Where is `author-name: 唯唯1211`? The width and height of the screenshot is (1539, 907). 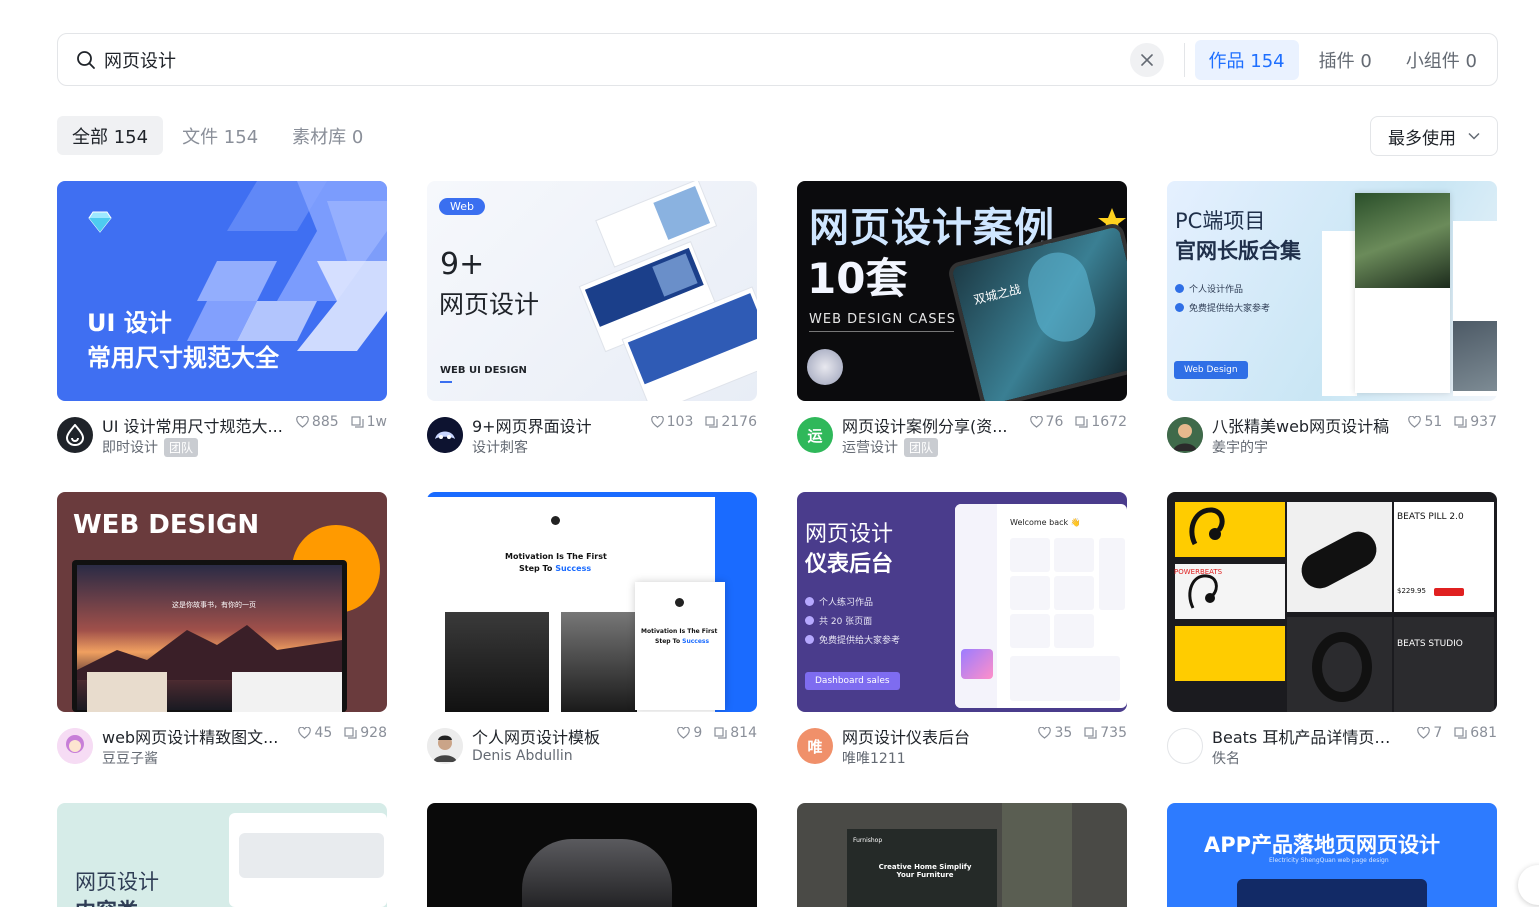 author-name: 唯唯1211 is located at coordinates (874, 758).